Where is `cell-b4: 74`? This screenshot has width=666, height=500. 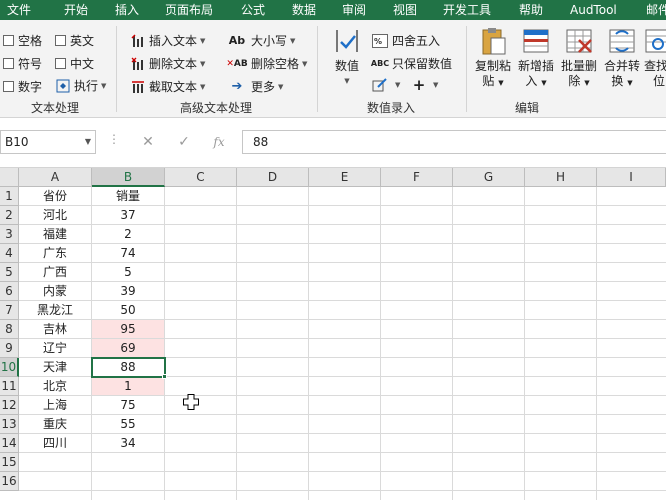 cell-b4: 74 is located at coordinates (128, 253).